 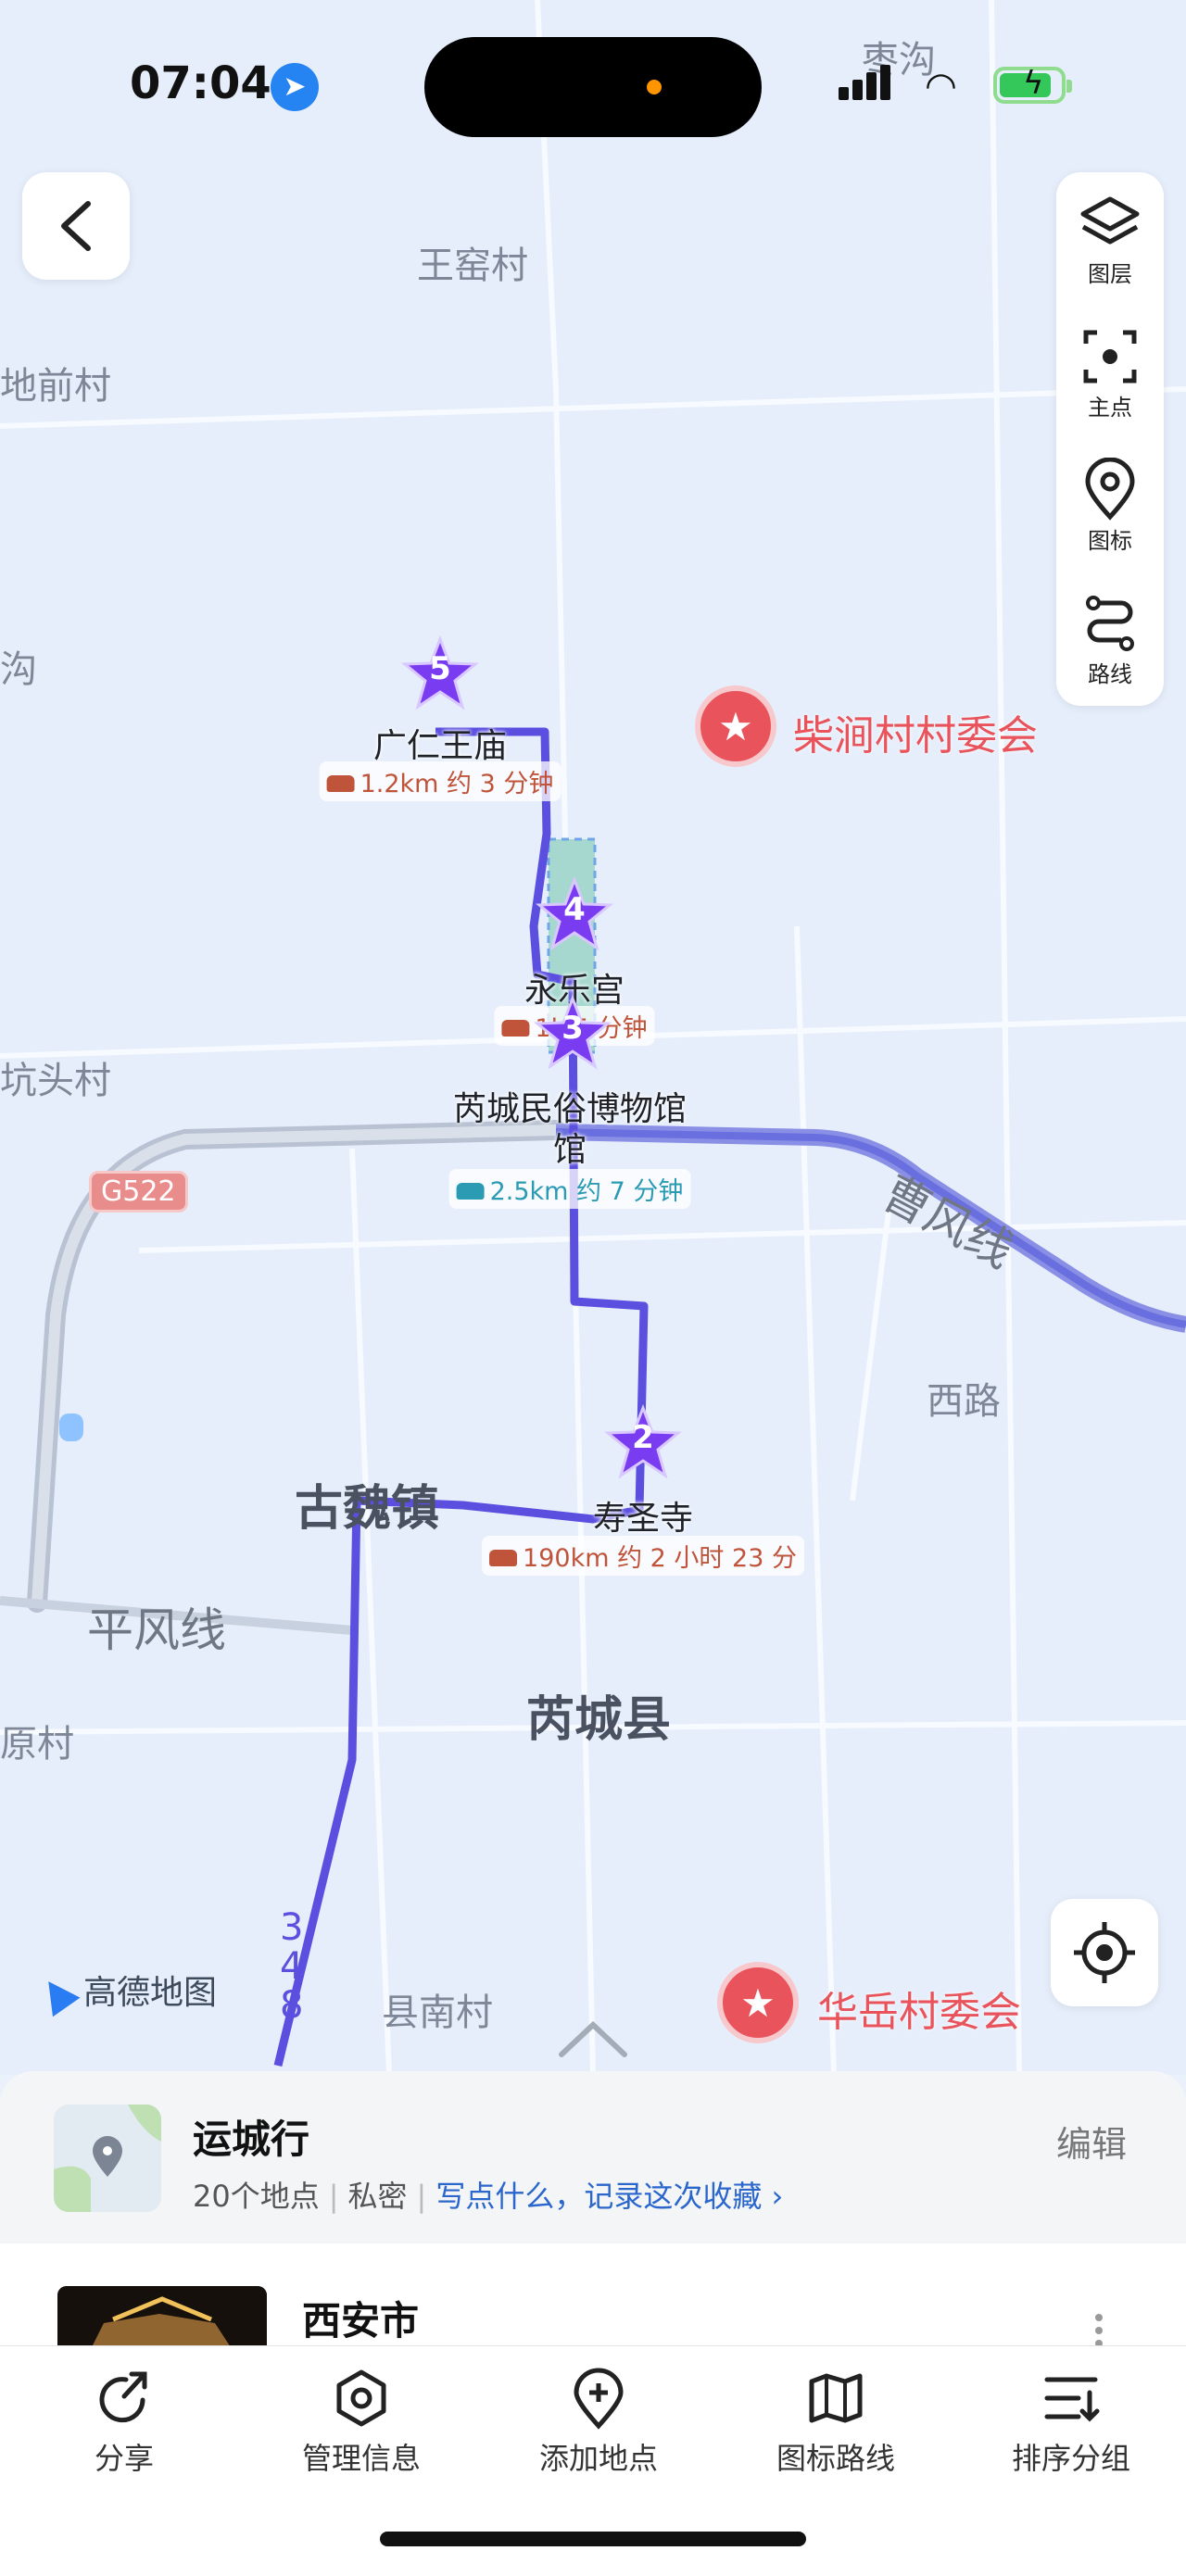 I want to click on route-stop-name-line2: 馆, so click(x=569, y=1150).